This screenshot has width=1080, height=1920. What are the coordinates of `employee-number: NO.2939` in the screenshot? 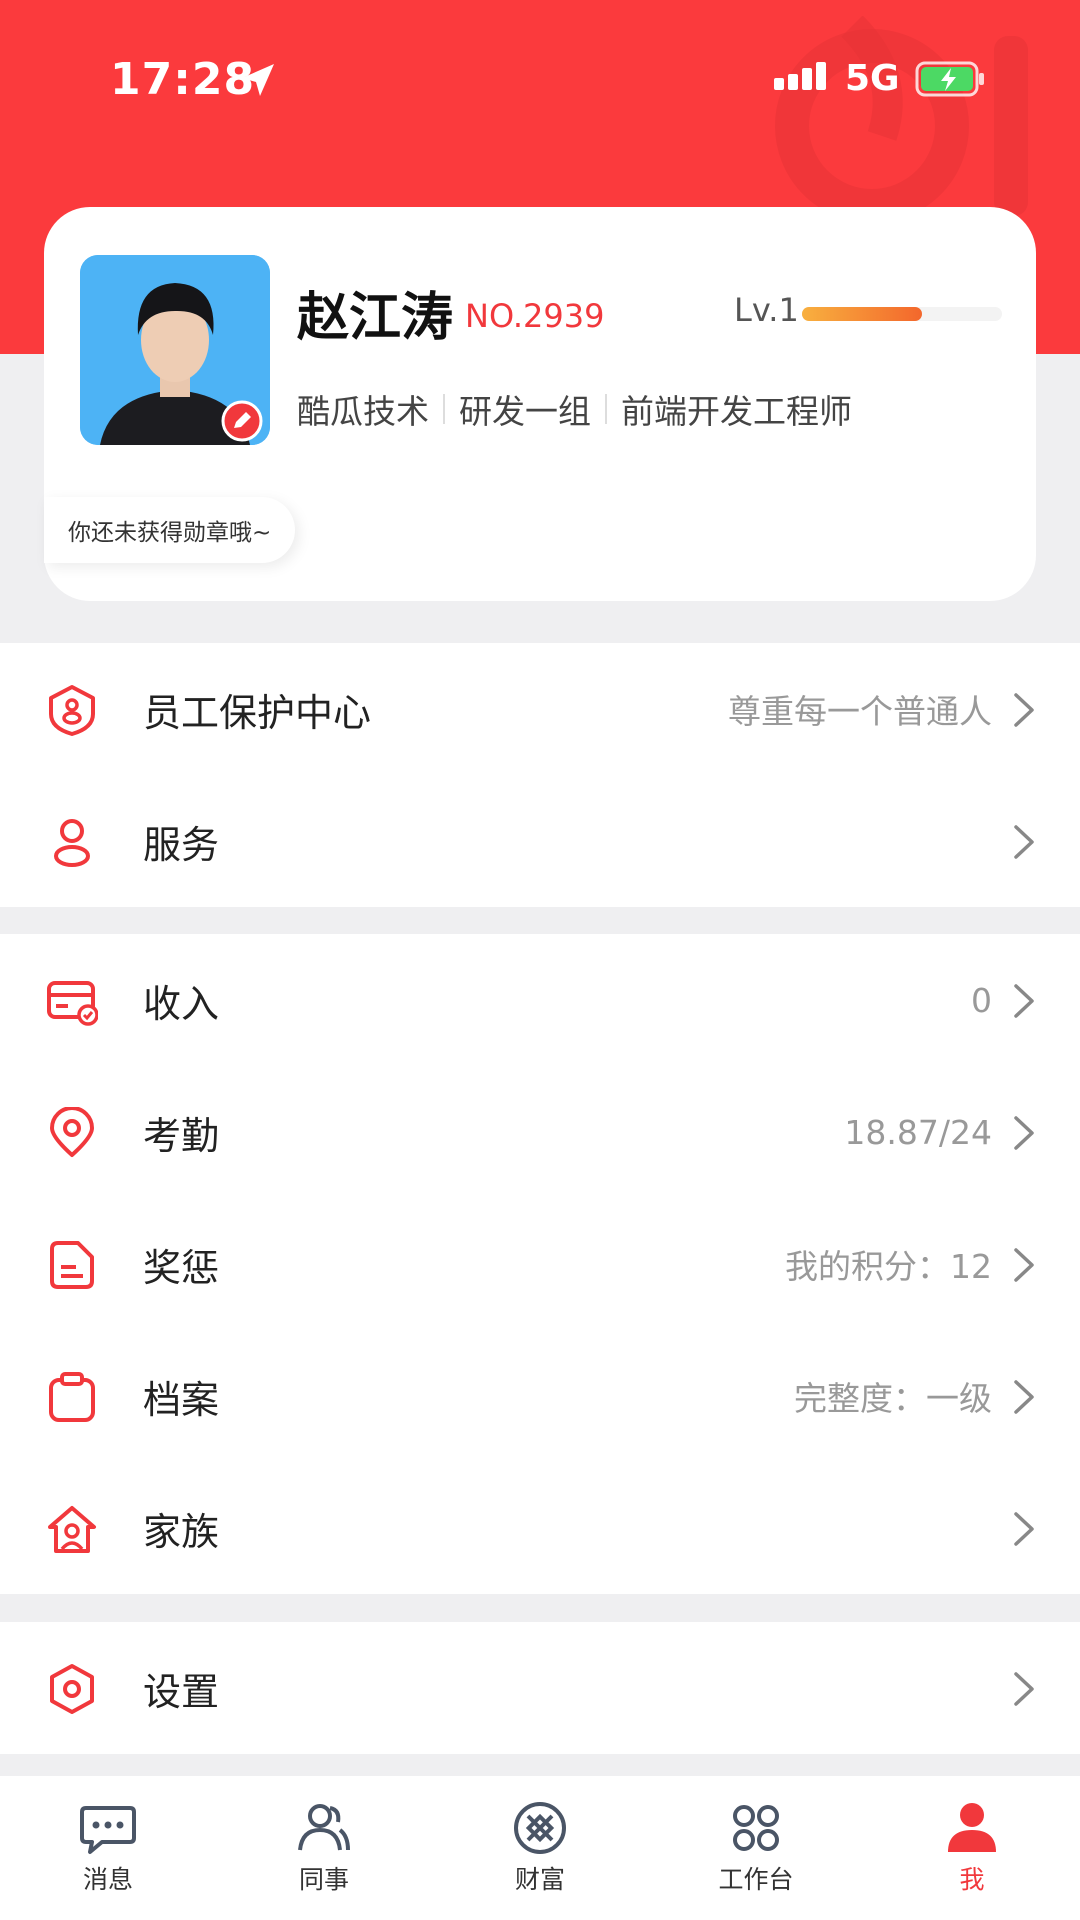 It's located at (535, 316).